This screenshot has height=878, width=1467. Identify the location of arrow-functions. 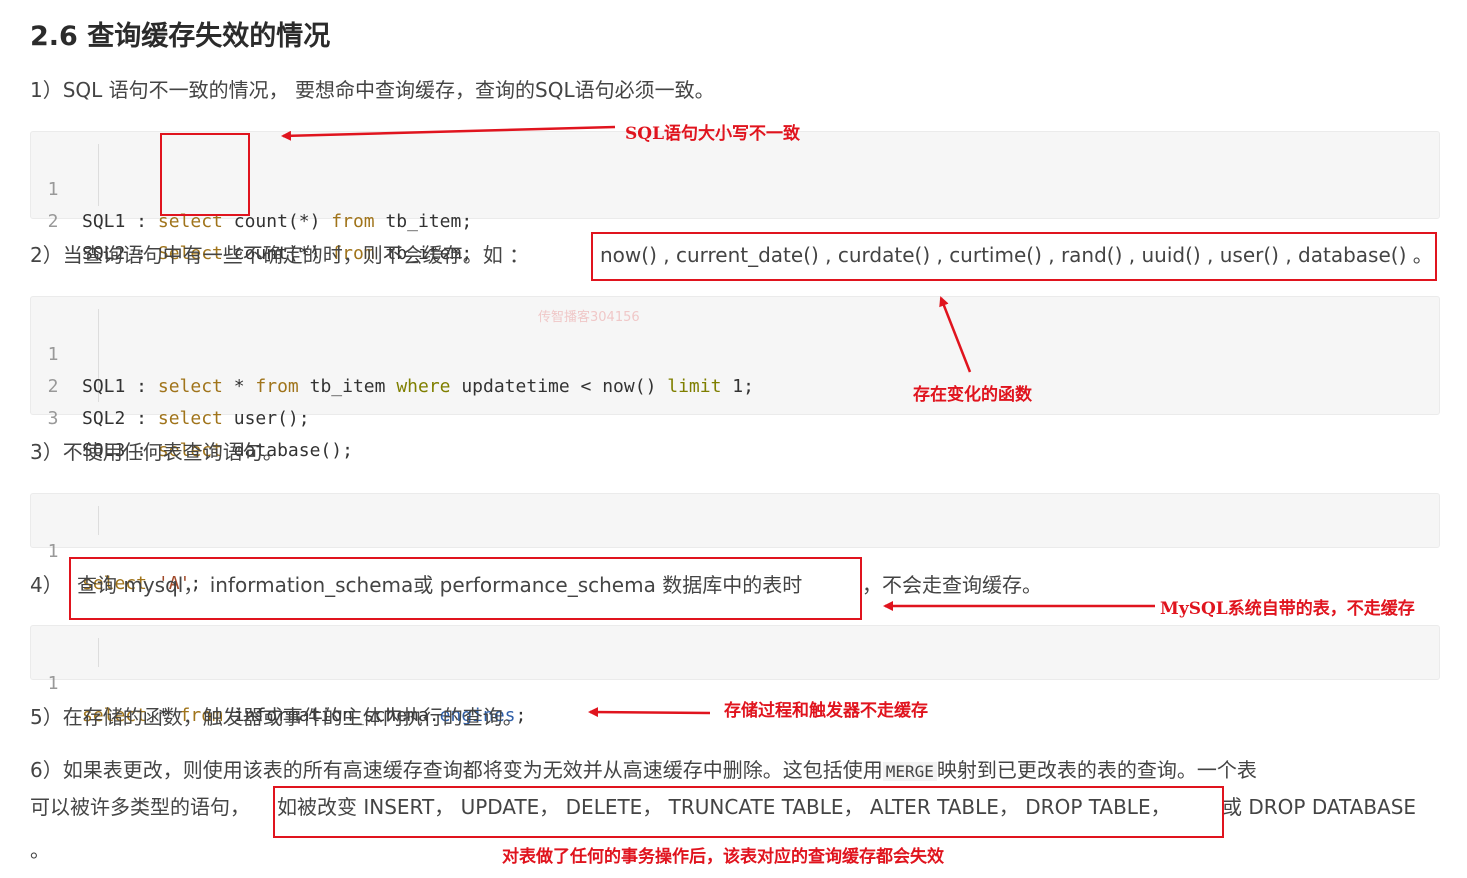
(955, 334).